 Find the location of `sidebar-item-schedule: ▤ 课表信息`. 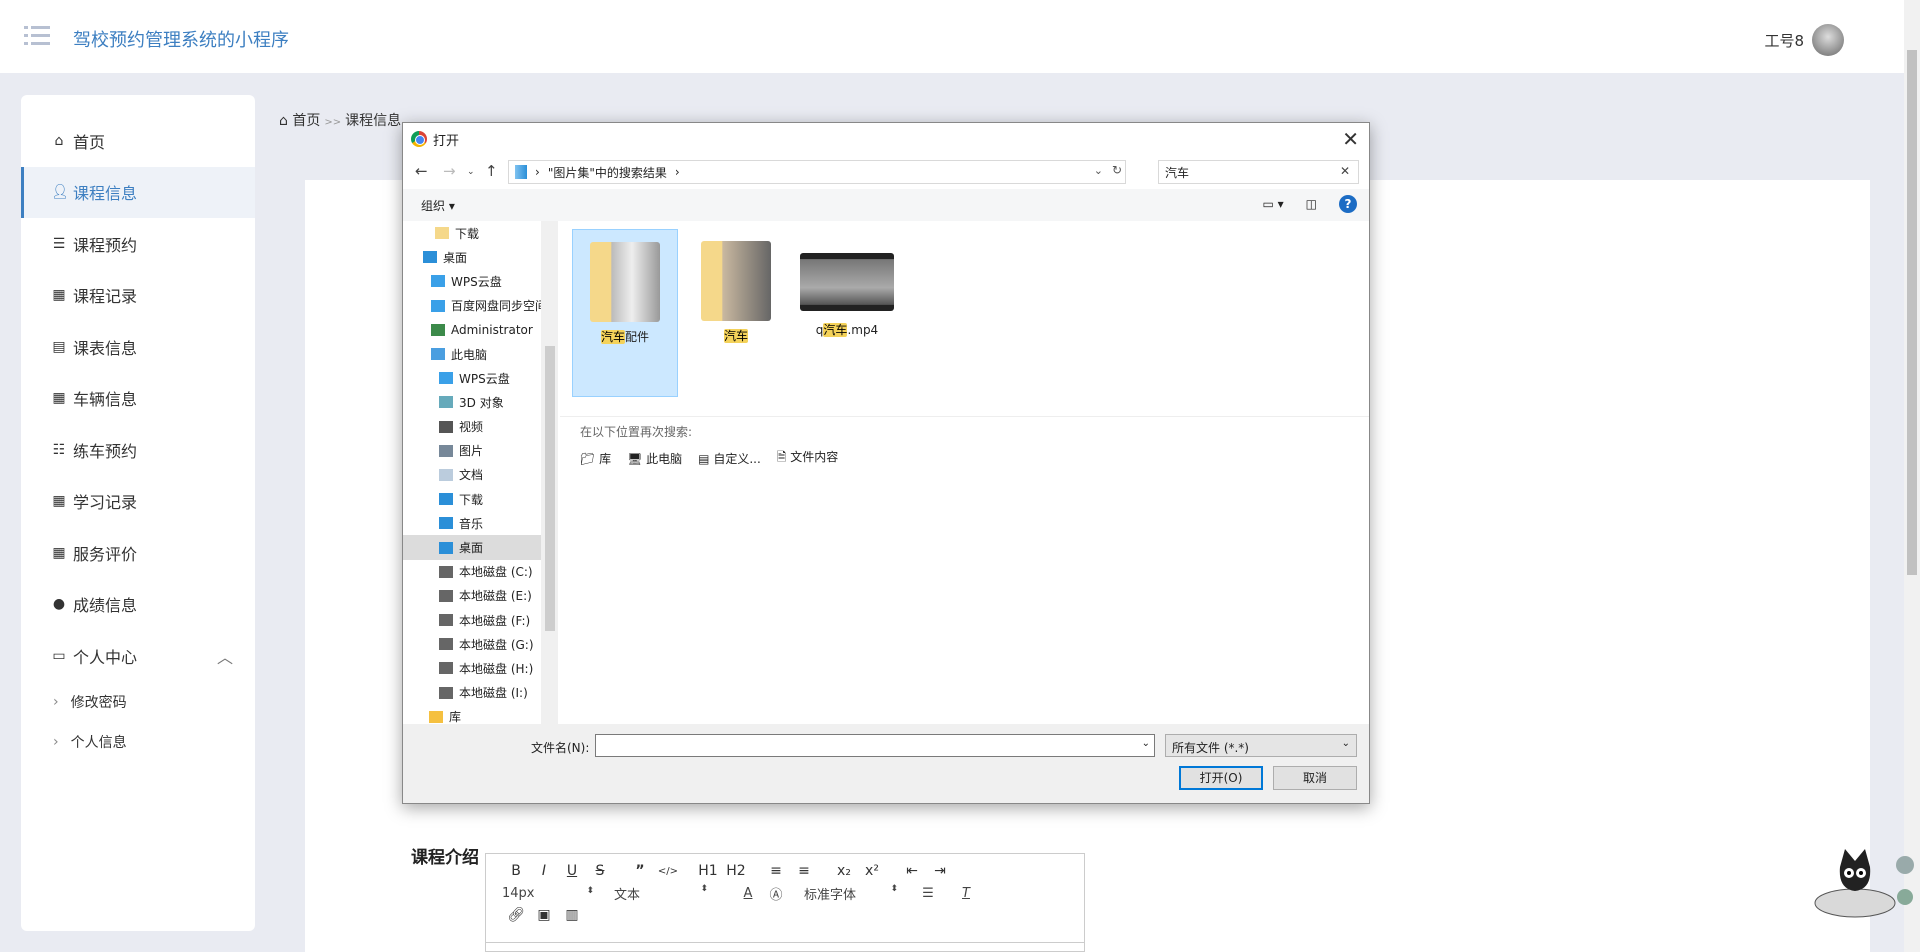

sidebar-item-schedule: ▤ 课表信息 is located at coordinates (138, 347).